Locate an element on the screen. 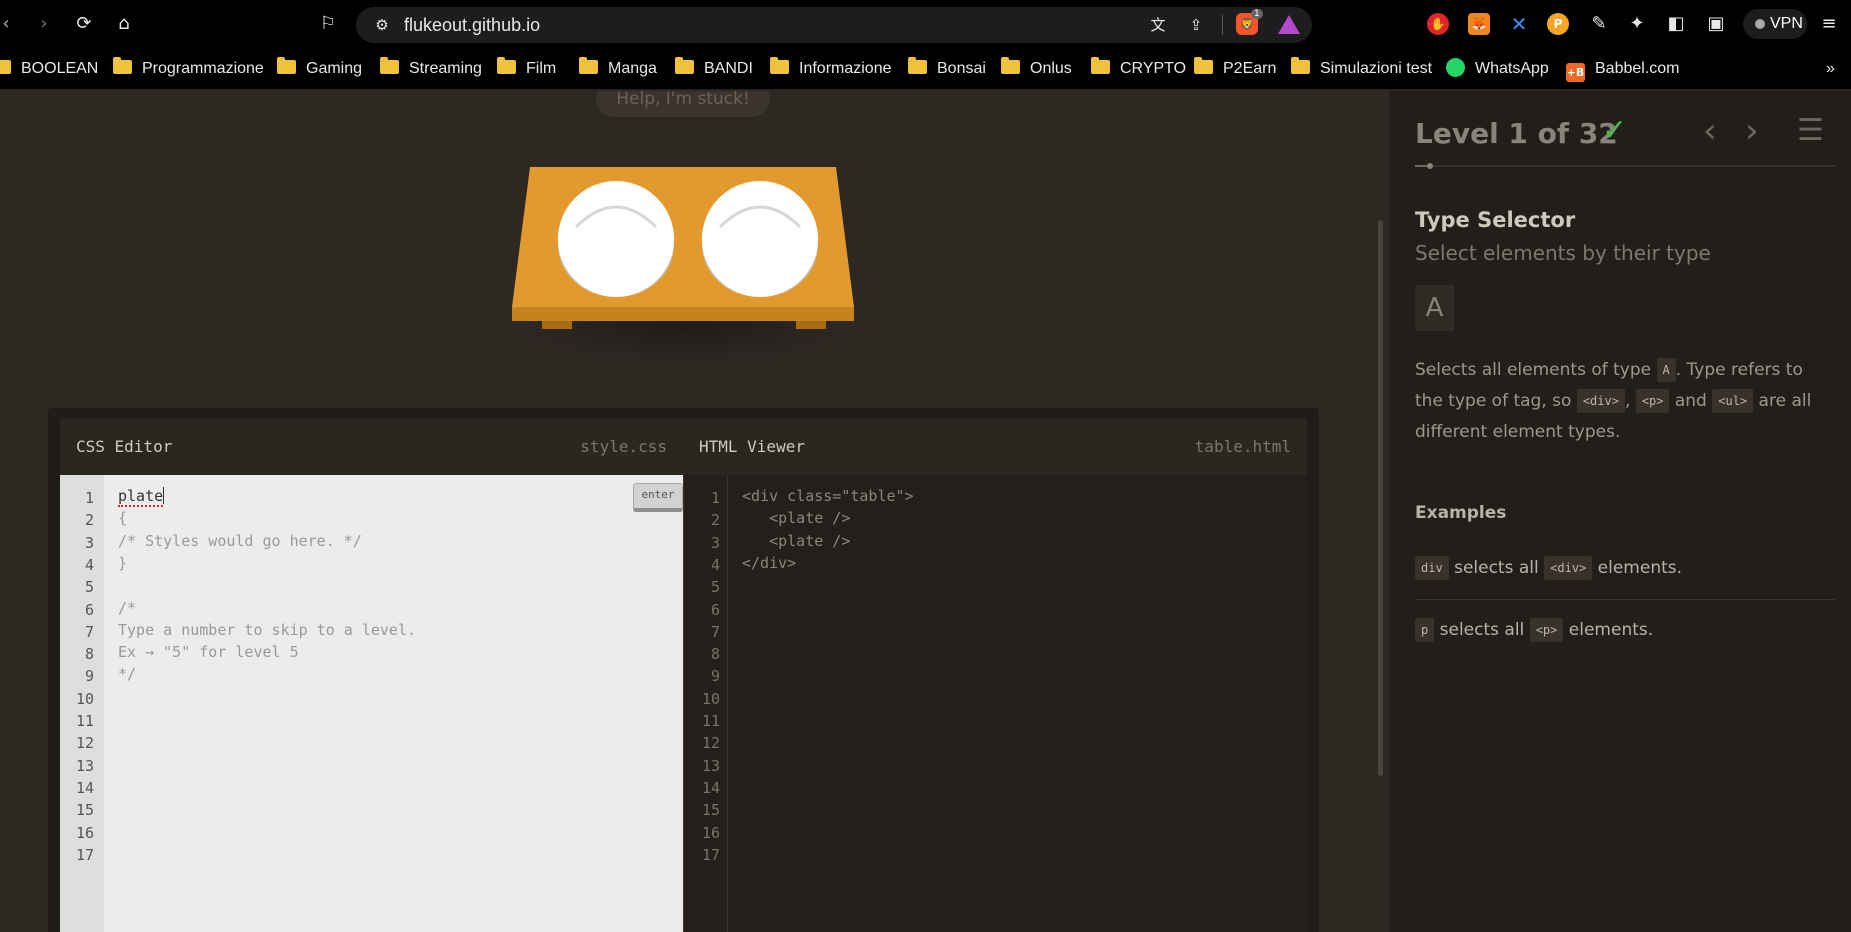 This screenshot has width=1851, height=932. bookmark-label: P2Earn is located at coordinates (1250, 68).